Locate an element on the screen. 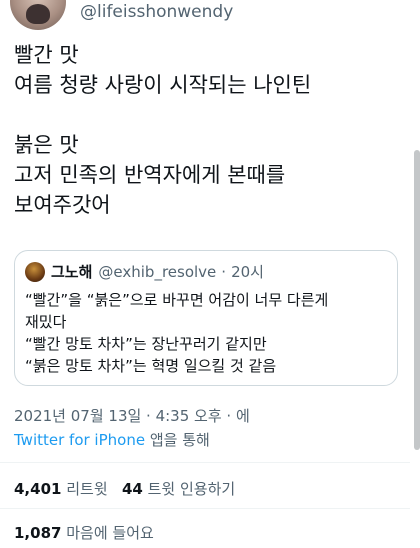 Image resolution: width=420 pixels, height=548 pixels. quoted-tweet-header: 그노해 @exhib_resolve · 20시 is located at coordinates (144, 271).